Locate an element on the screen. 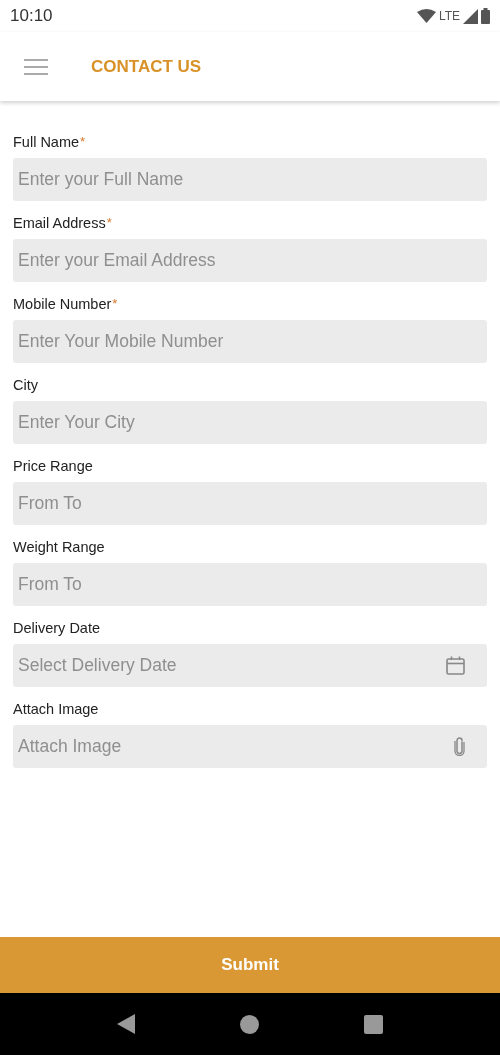 This screenshot has width=500, height=1055. field-label: Email Address* is located at coordinates (63, 224).